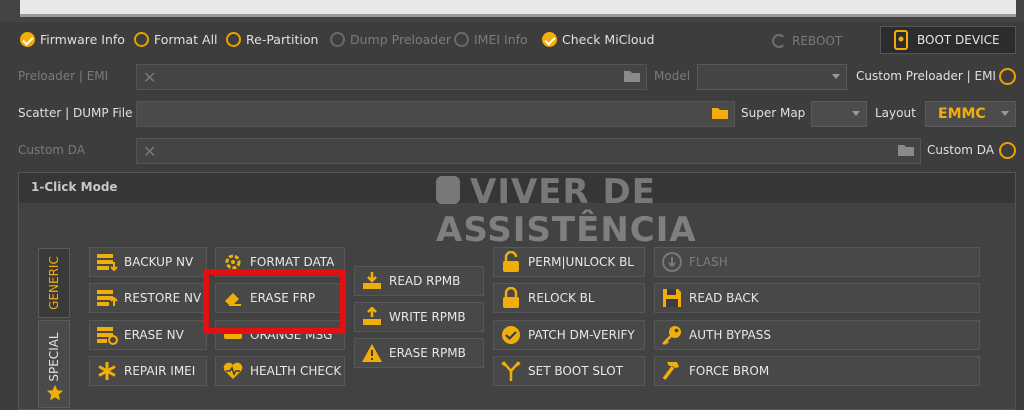 The height and width of the screenshot is (410, 1024). What do you see at coordinates (274, 301) in the screenshot?
I see `erase-frp-highlight` at bounding box center [274, 301].